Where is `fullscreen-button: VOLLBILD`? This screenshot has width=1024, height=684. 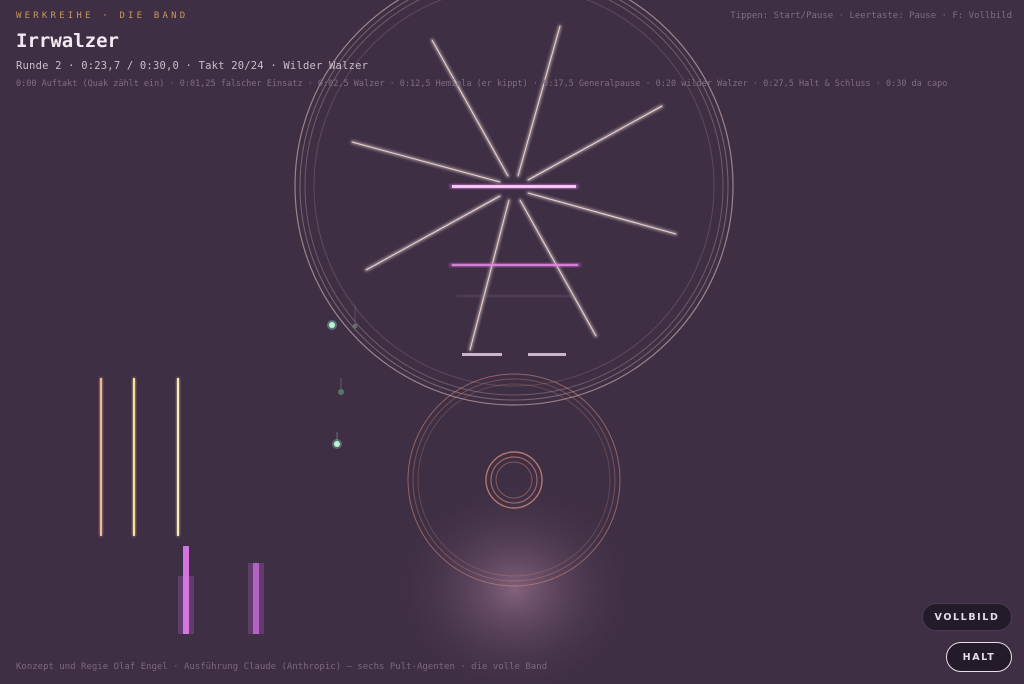 fullscreen-button: VOLLBILD is located at coordinates (967, 617).